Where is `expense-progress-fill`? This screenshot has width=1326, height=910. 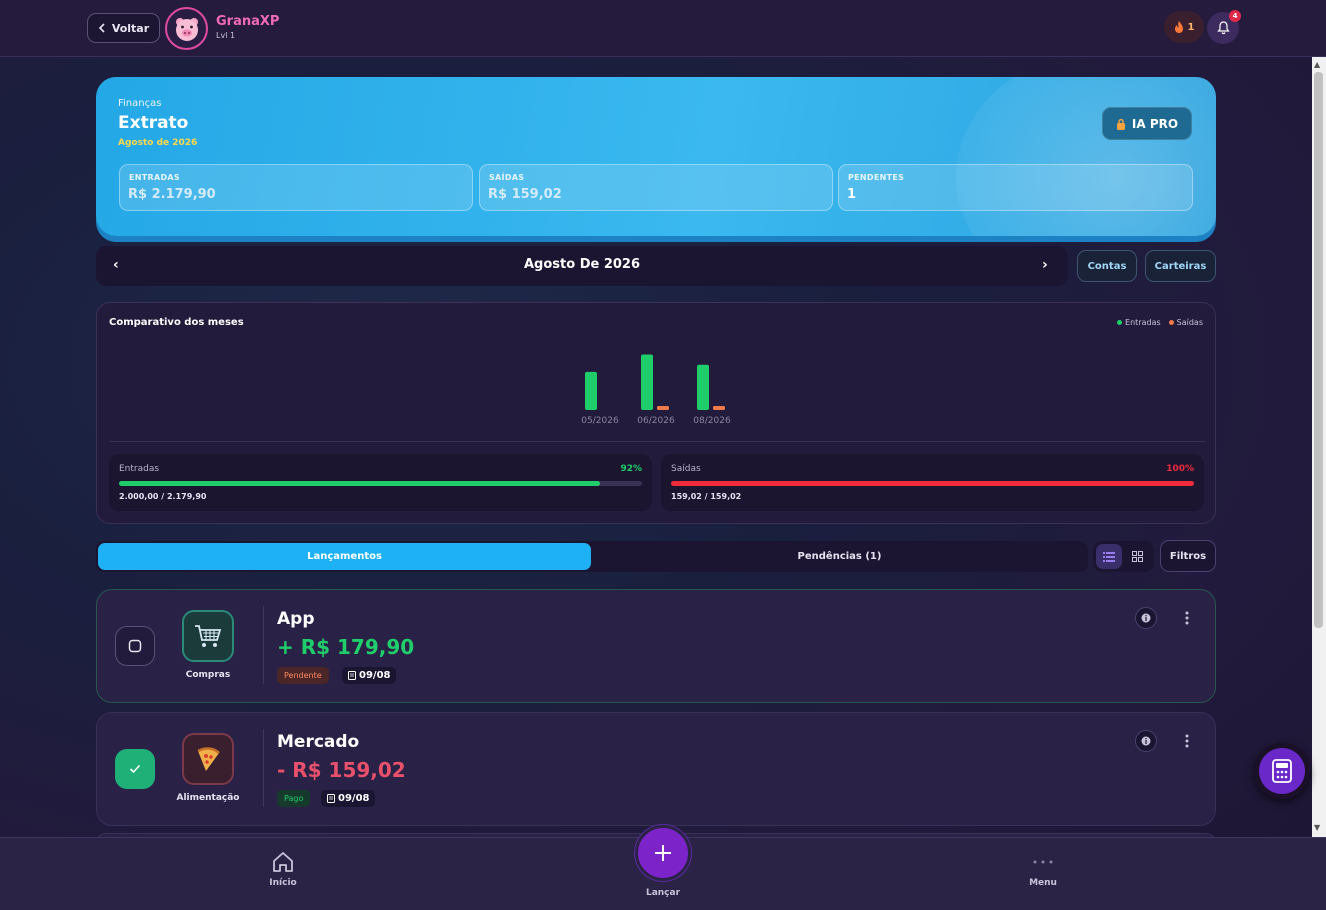 expense-progress-fill is located at coordinates (932, 483).